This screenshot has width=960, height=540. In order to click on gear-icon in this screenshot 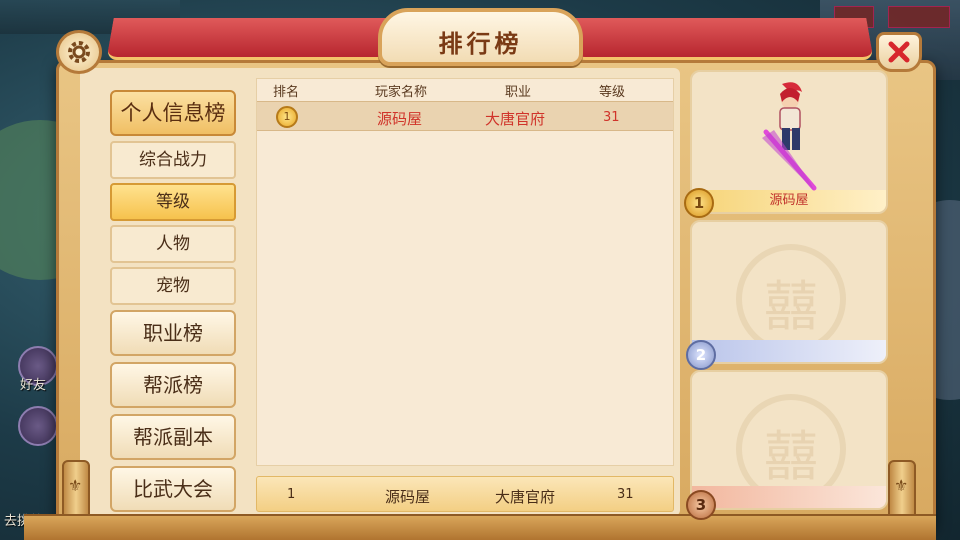, I will do `click(79, 52)`.